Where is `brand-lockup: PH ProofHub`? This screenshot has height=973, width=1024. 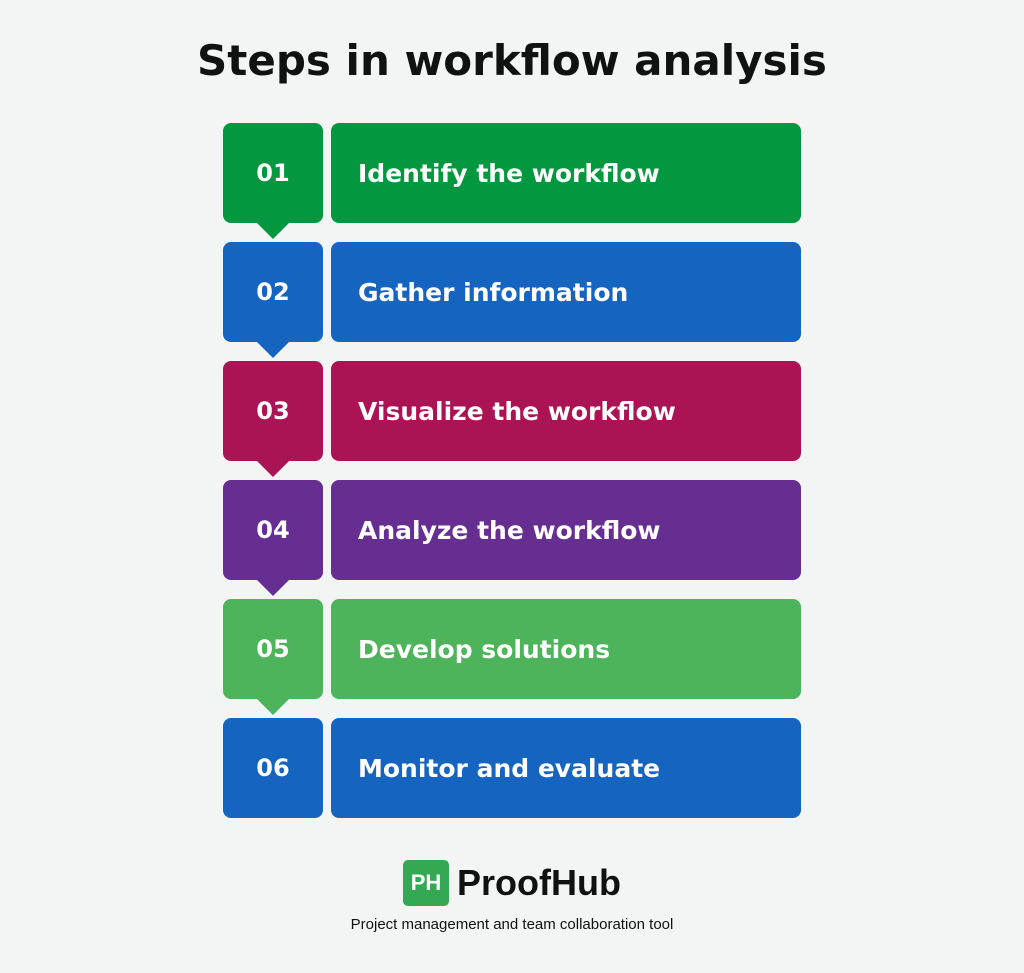 brand-lockup: PH ProofHub is located at coordinates (512, 883).